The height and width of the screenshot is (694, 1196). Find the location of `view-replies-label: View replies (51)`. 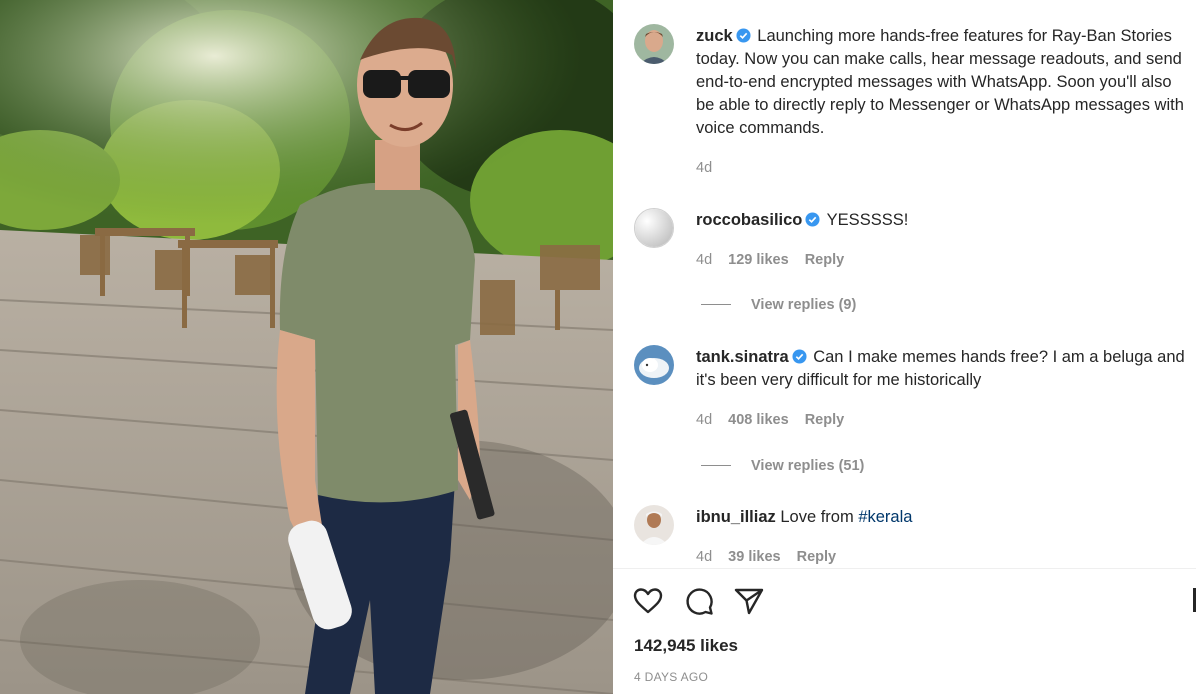

view-replies-label: View replies (51) is located at coordinates (808, 466).